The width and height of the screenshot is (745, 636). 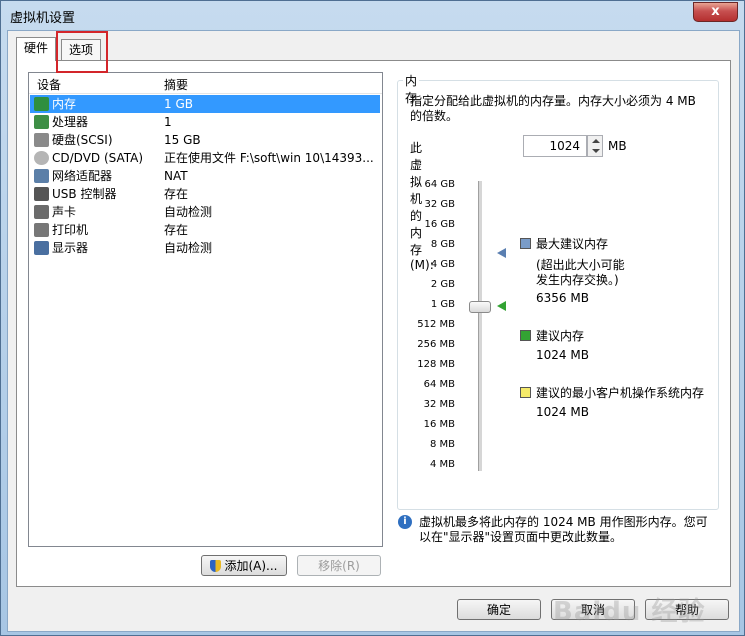 I want to click on memory-slider-thumb, so click(x=480, y=307).